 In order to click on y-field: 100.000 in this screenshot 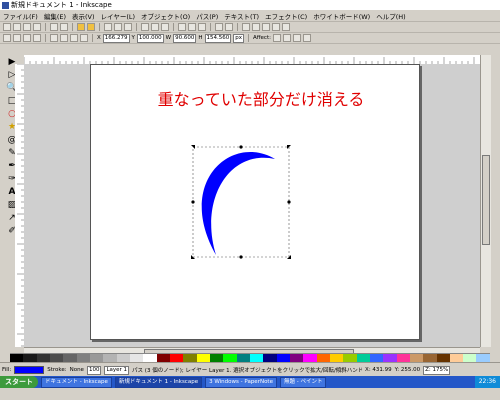, I will do `click(150, 38)`.